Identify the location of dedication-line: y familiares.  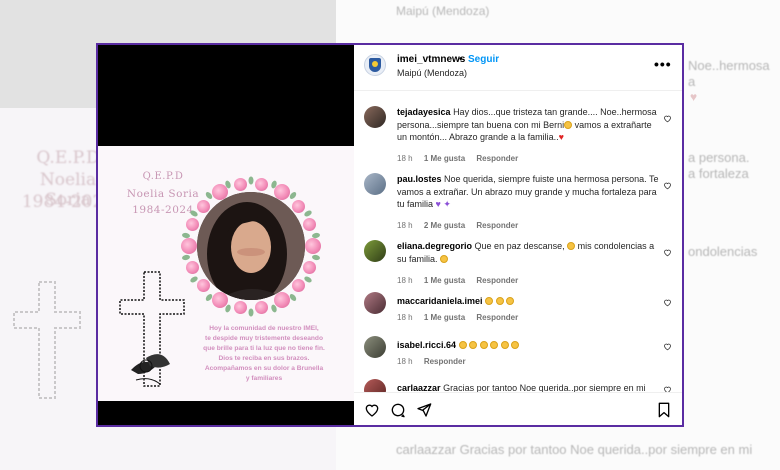
(264, 378).